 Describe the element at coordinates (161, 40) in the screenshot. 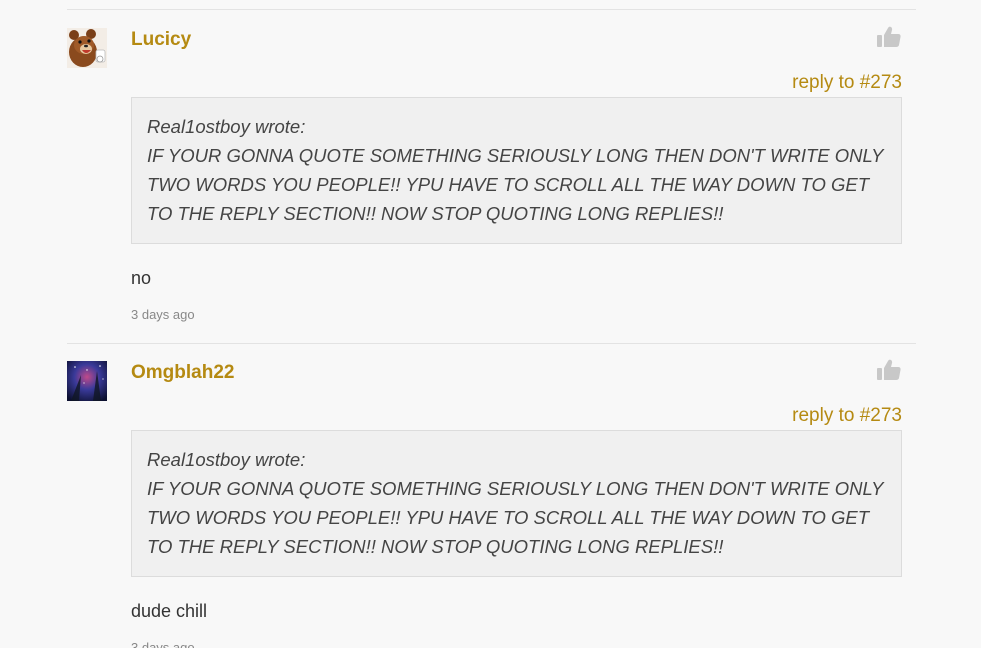

I see `username-link: Lucicy` at that location.